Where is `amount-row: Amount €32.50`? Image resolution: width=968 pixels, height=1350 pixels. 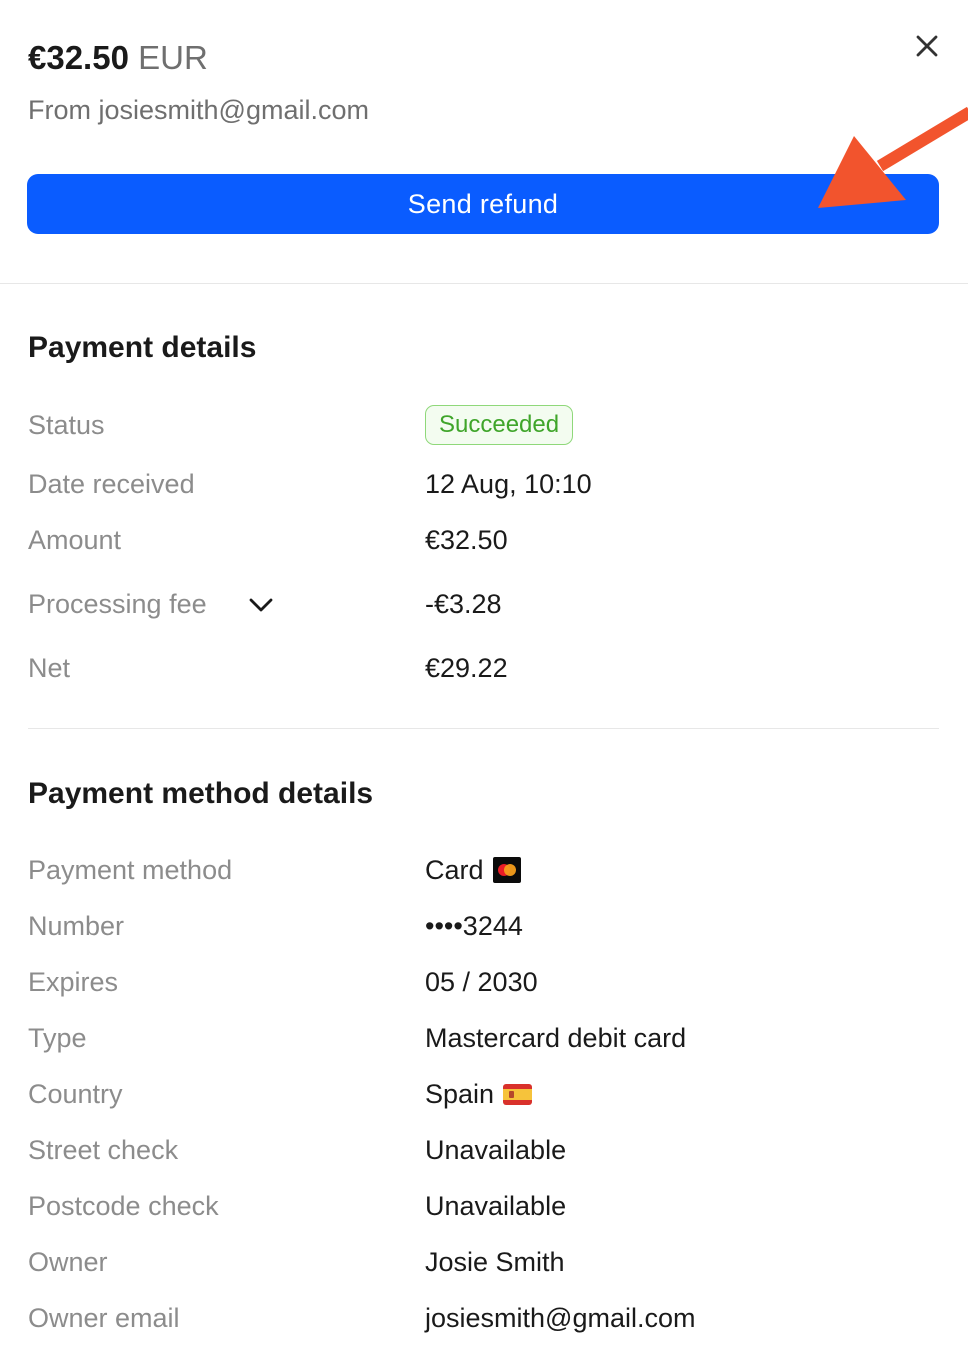 amount-row: Amount €32.50 is located at coordinates (484, 540).